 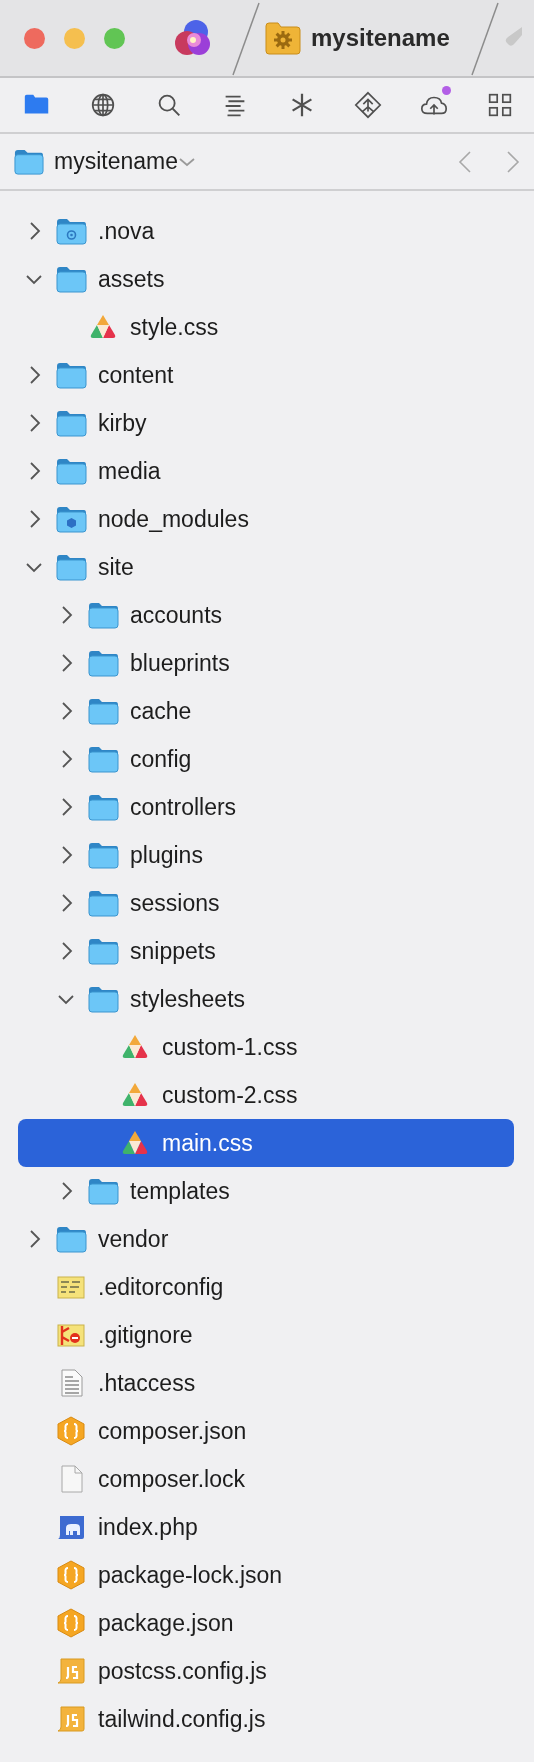 I want to click on tree-row: custom-2.css, so click(x=266, y=1095).